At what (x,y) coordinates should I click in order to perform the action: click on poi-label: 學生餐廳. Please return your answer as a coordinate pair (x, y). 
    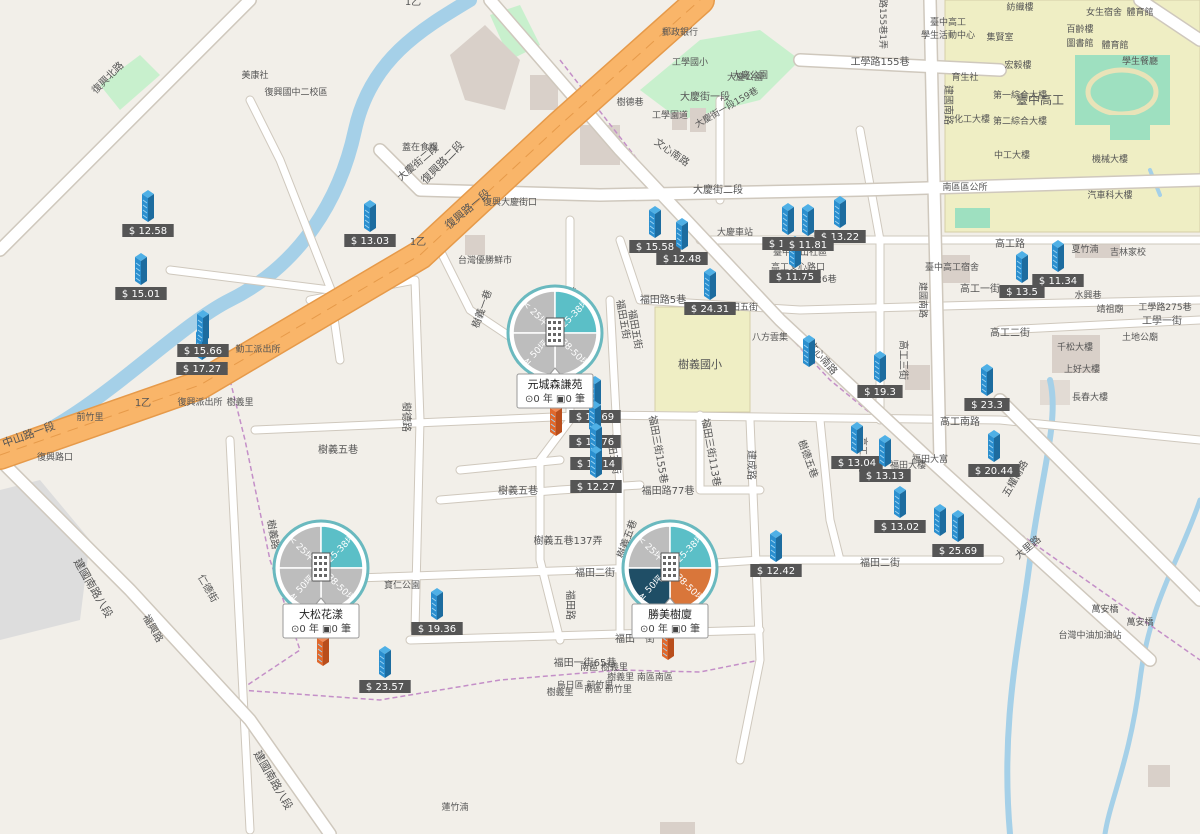
    Looking at the image, I should click on (1140, 61).